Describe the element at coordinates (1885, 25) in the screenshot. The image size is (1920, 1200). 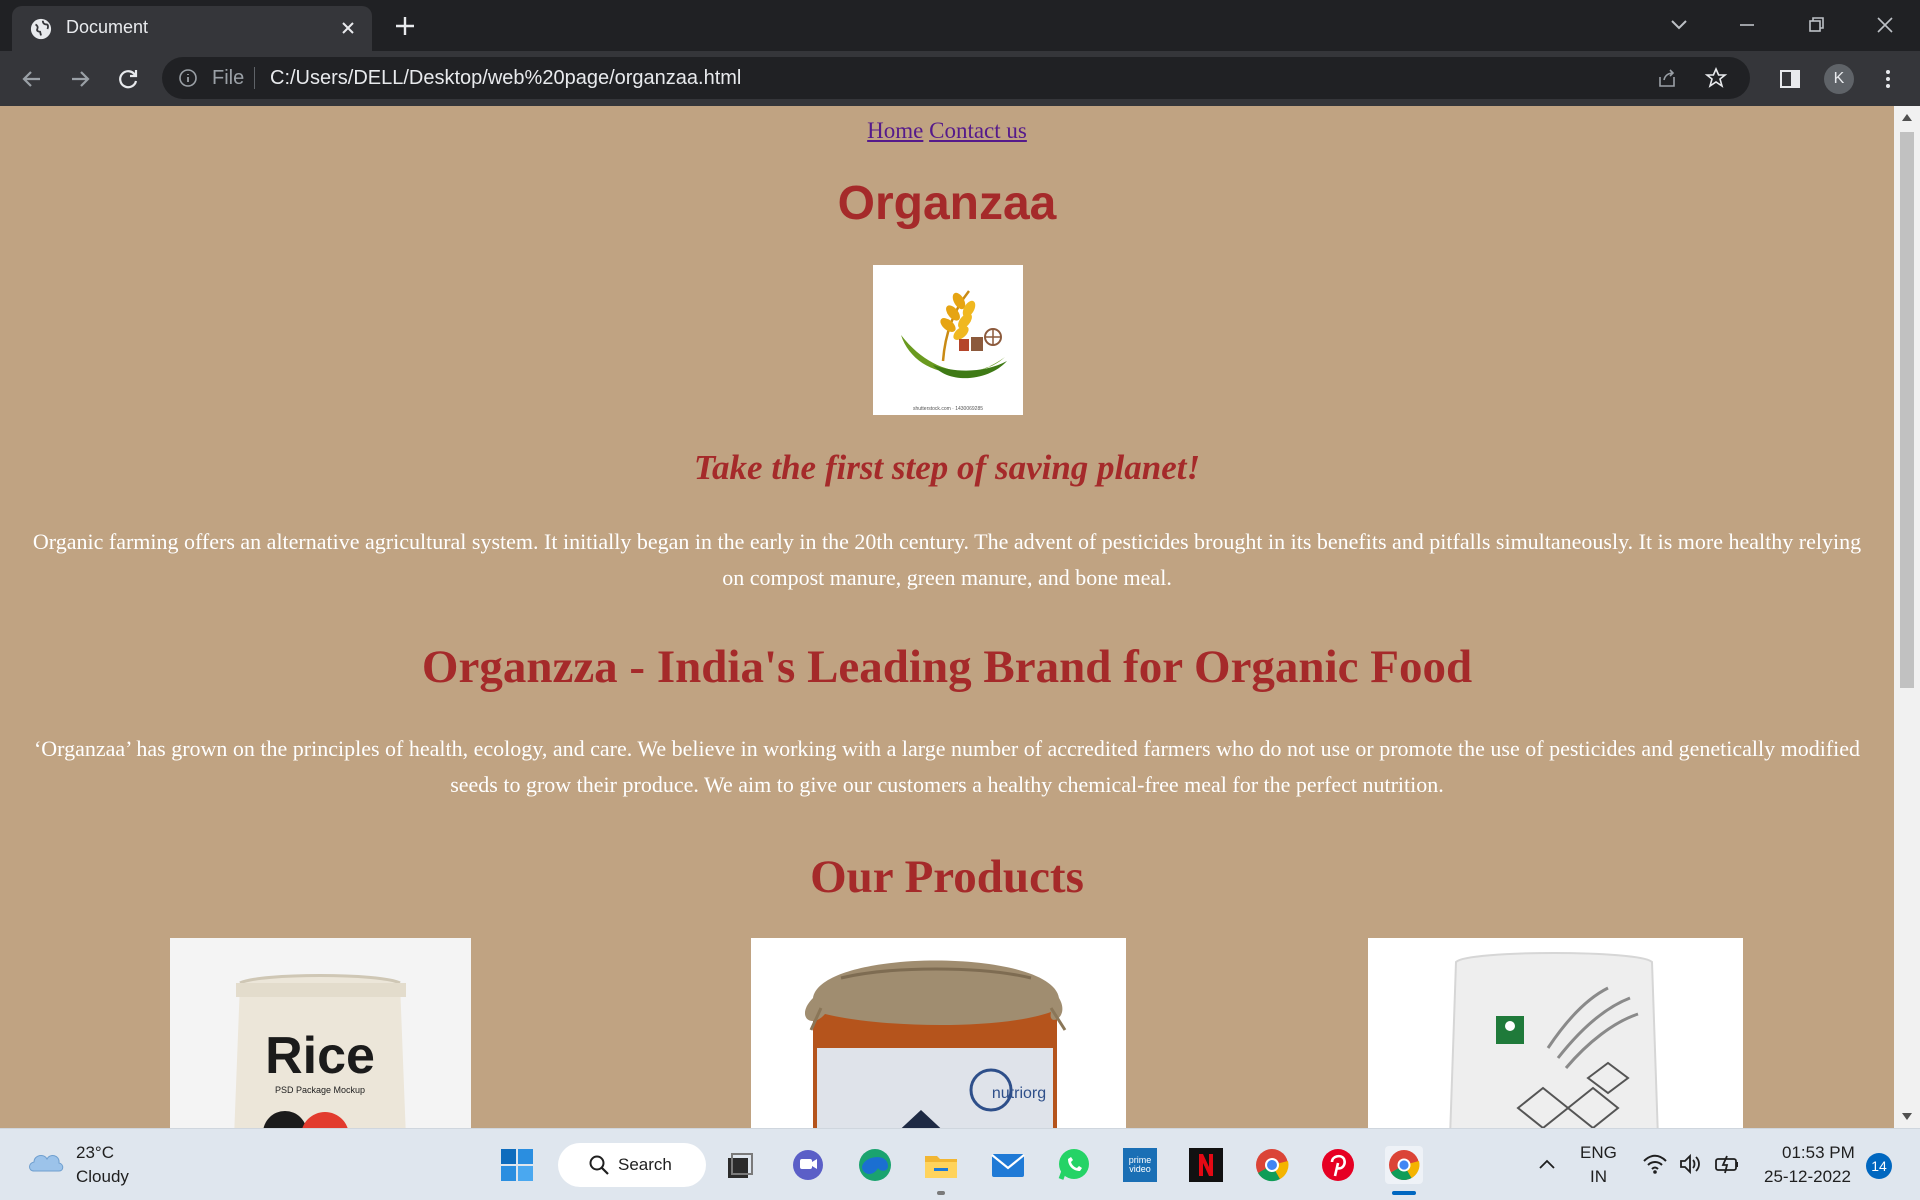
I see `close-window-icon` at that location.